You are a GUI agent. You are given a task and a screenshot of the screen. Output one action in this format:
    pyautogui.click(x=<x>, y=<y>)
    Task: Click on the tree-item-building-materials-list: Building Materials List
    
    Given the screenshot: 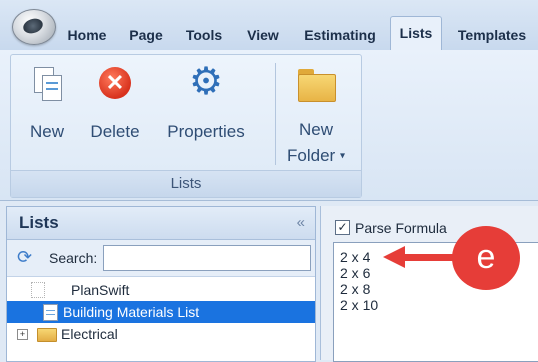 What is the action you would take?
    pyautogui.click(x=161, y=312)
    